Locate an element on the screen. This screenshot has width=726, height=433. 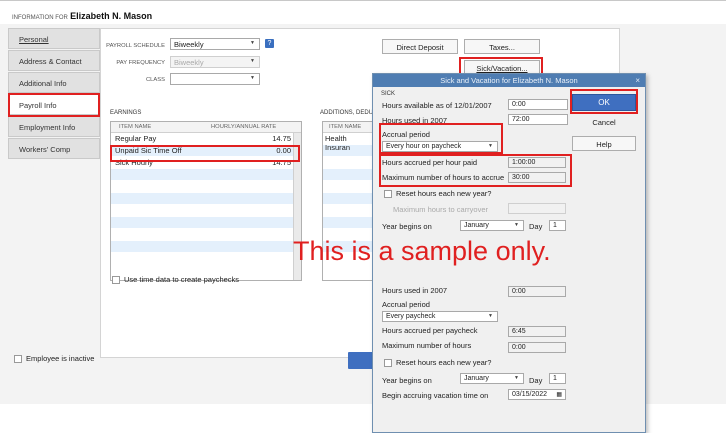
earnings-header: ITEM NAME HOURLY/ANNUAL RATE is located at coordinates (206, 127).